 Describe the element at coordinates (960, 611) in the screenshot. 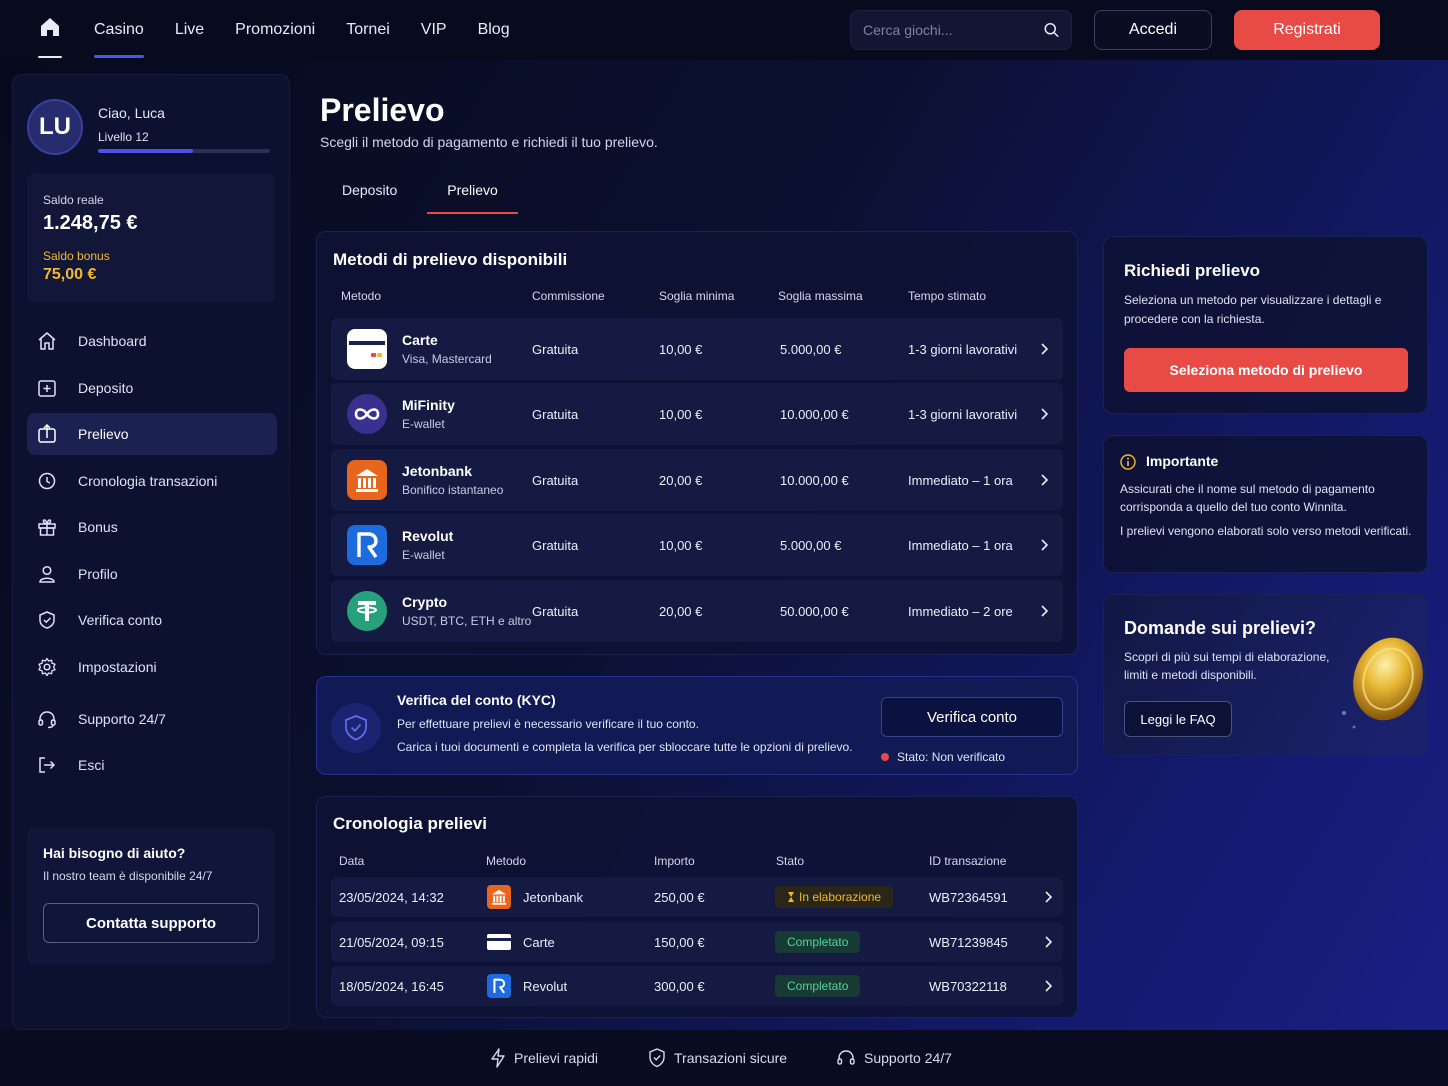

I see `method-time: Immediato – 2 ore` at that location.